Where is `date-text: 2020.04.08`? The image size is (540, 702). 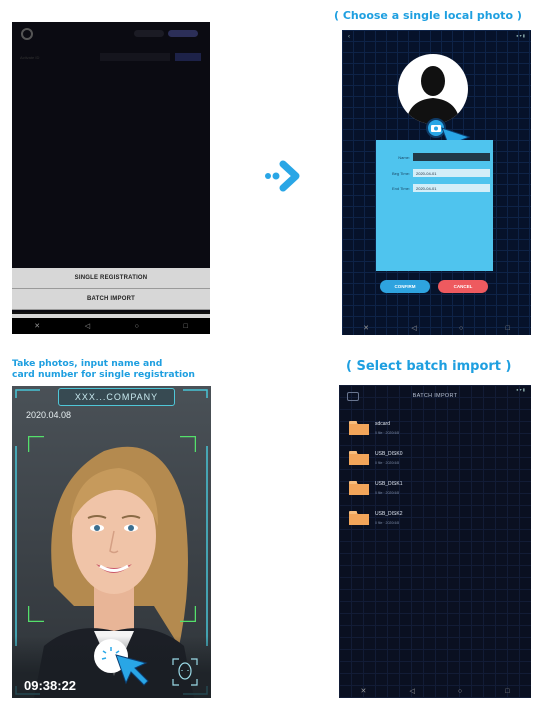
date-text: 2020.04.08 is located at coordinates (49, 415).